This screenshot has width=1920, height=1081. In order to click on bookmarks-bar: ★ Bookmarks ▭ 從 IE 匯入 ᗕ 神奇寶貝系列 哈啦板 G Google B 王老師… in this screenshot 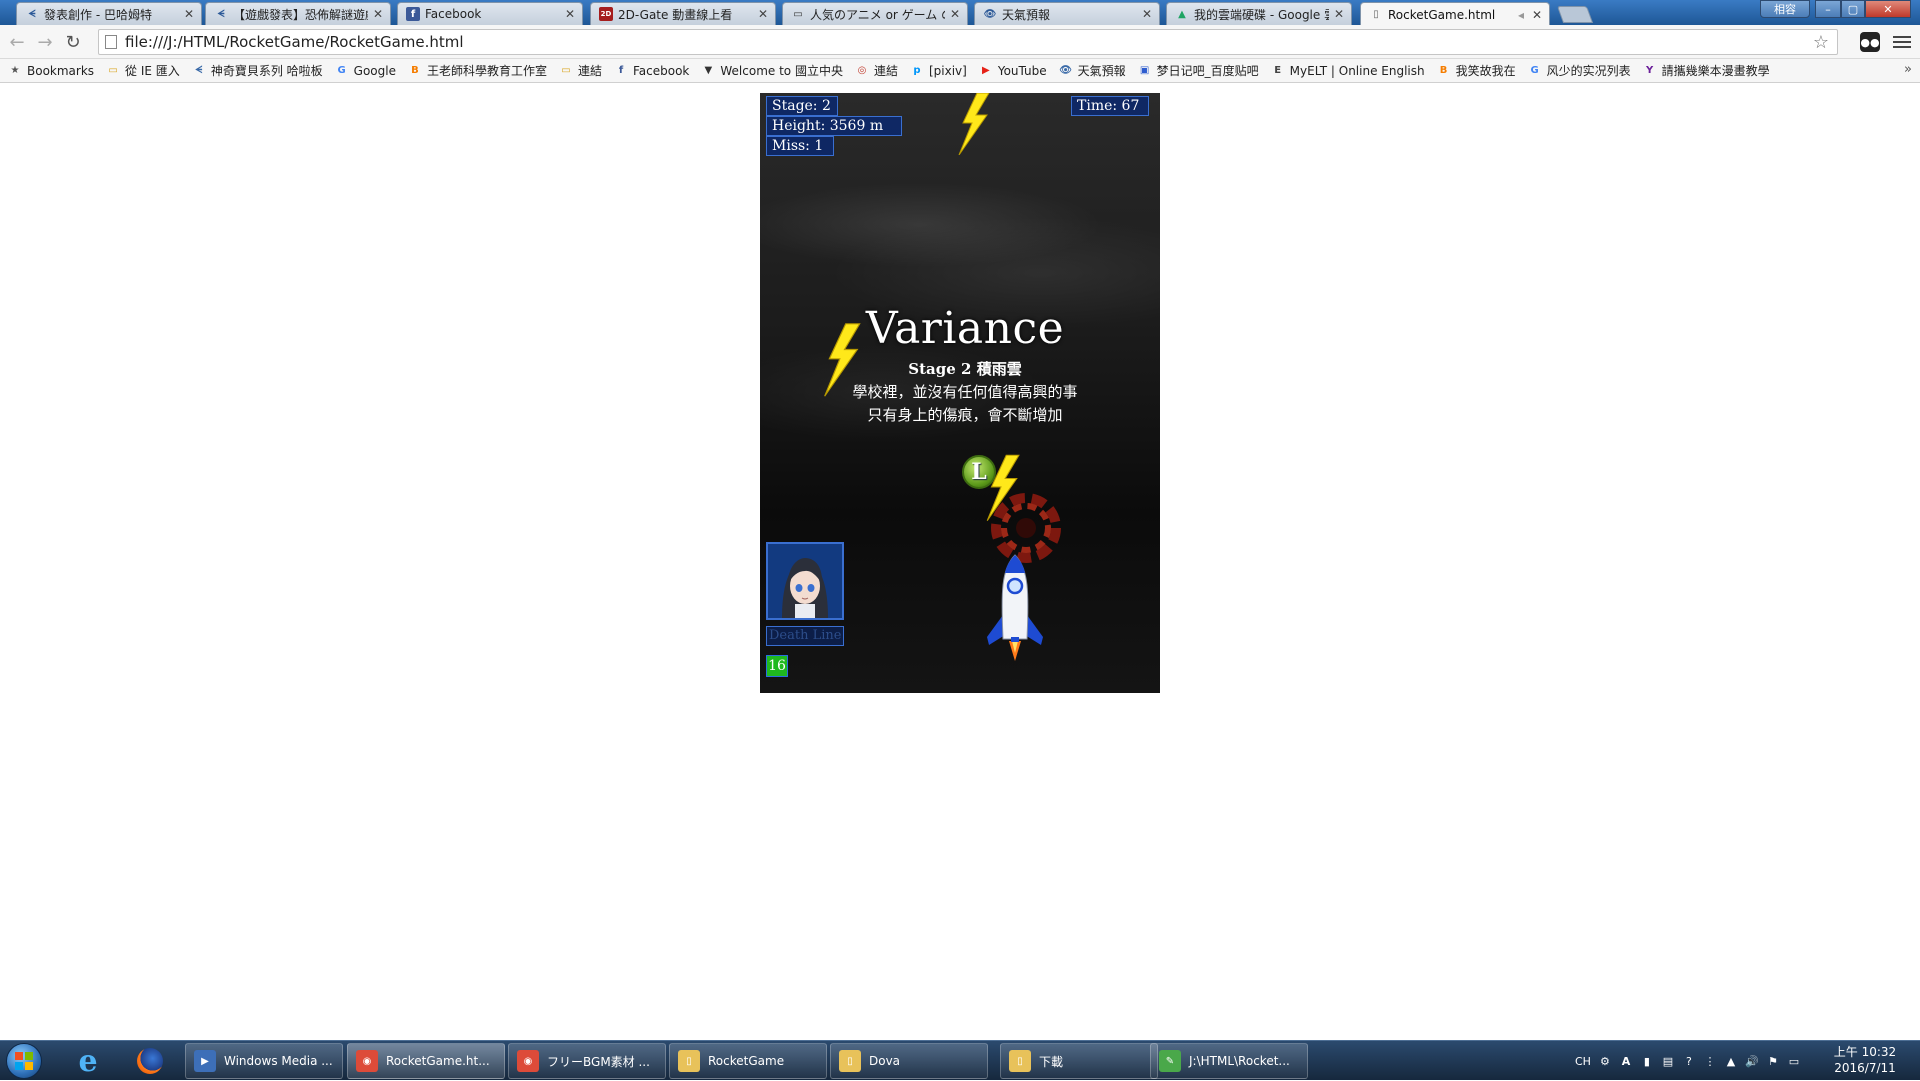, I will do `click(960, 71)`.